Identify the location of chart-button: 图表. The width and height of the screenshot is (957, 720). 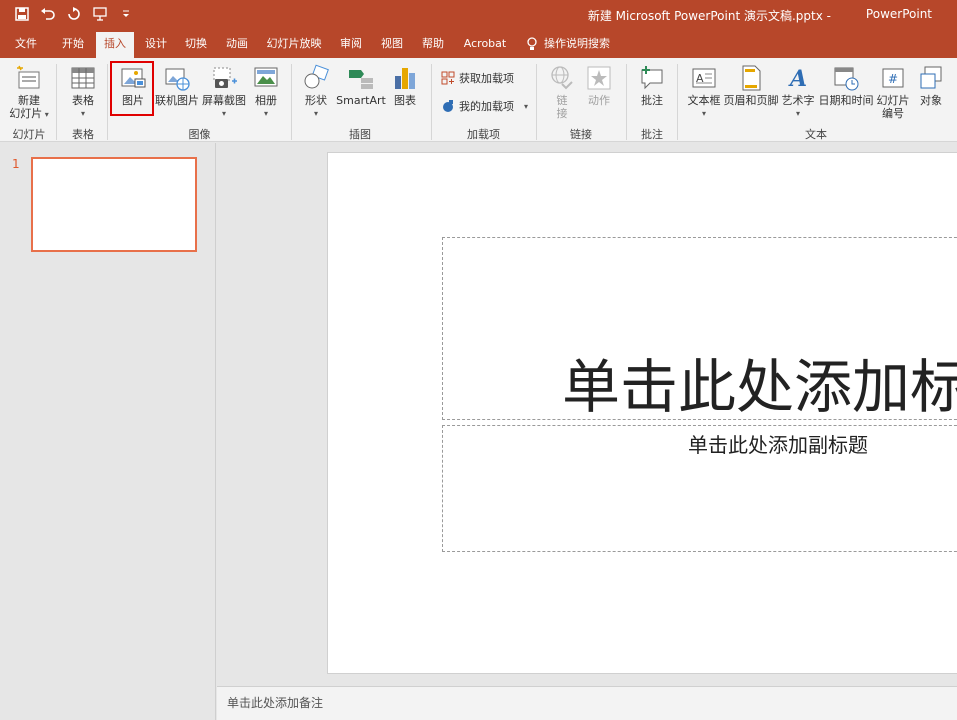
(405, 85).